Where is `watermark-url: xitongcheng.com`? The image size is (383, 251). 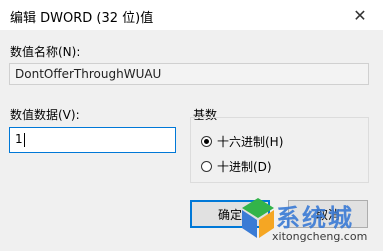 watermark-url: xitongcheng.com is located at coordinates (320, 236).